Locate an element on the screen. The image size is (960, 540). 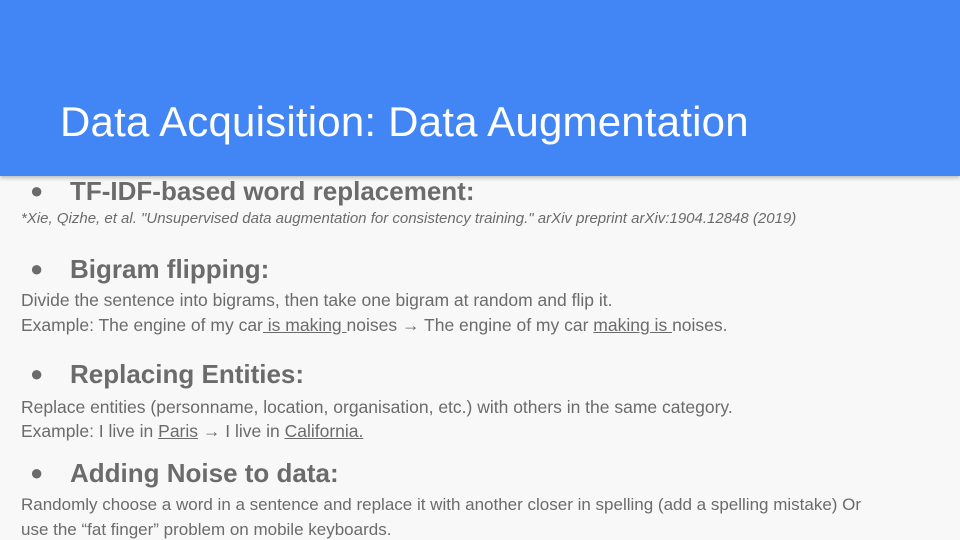
section-heading-entities: ● Replacing Entities: is located at coordinates (167, 374).